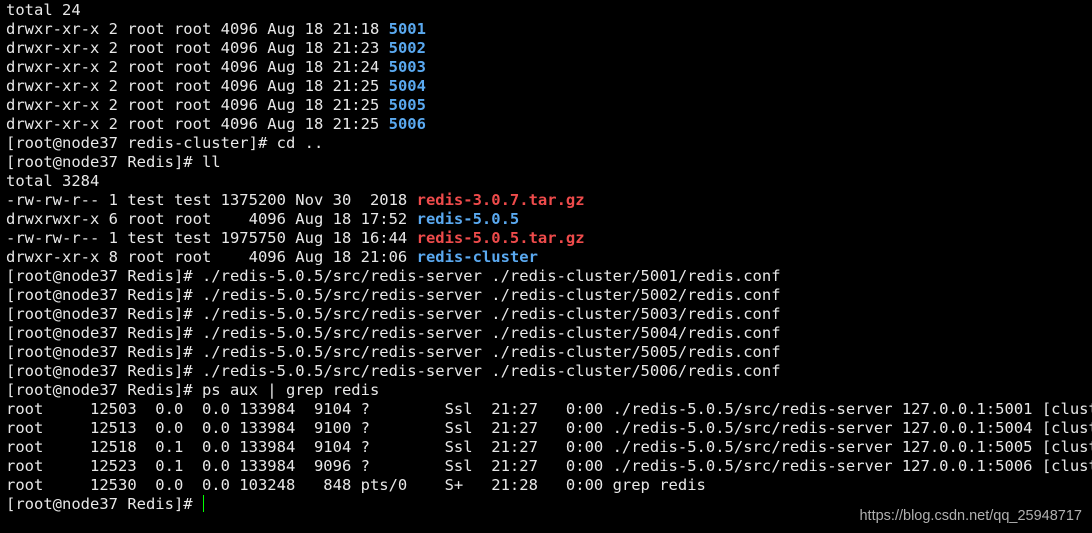  I want to click on line-text: drwxr-xr-x 8 root root 4096 Aug 18 21:06, so click(211, 257).